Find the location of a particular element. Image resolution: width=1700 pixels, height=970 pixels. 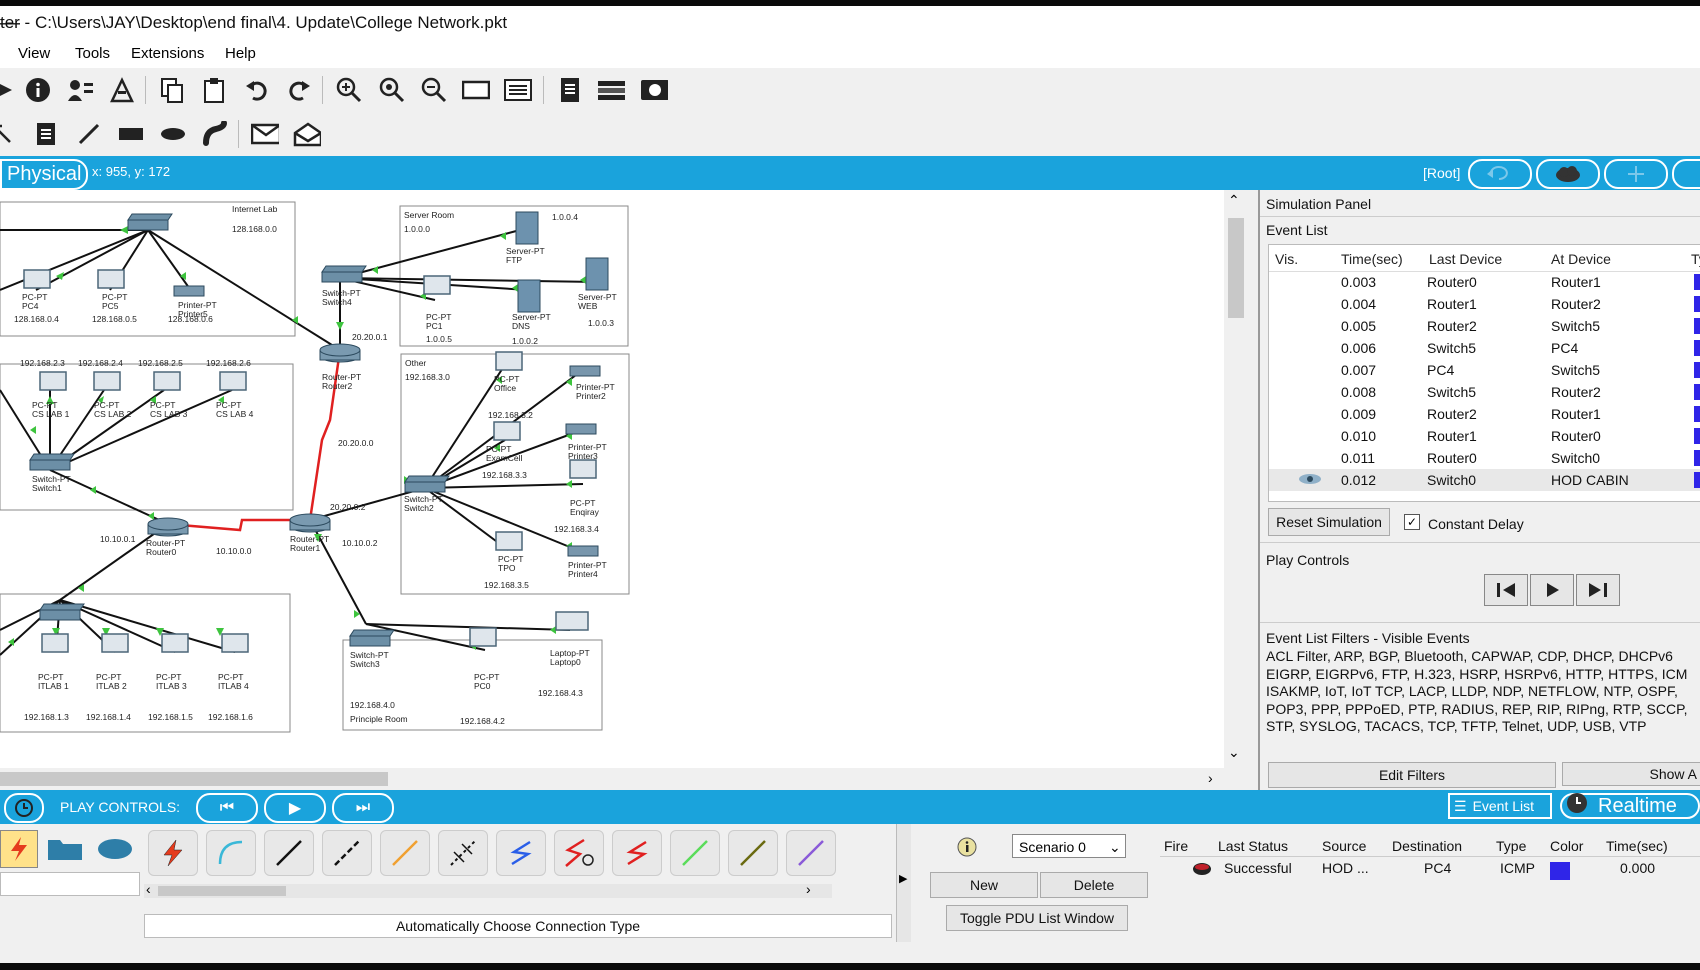

menu-extensions: Extensions is located at coordinates (167, 53).